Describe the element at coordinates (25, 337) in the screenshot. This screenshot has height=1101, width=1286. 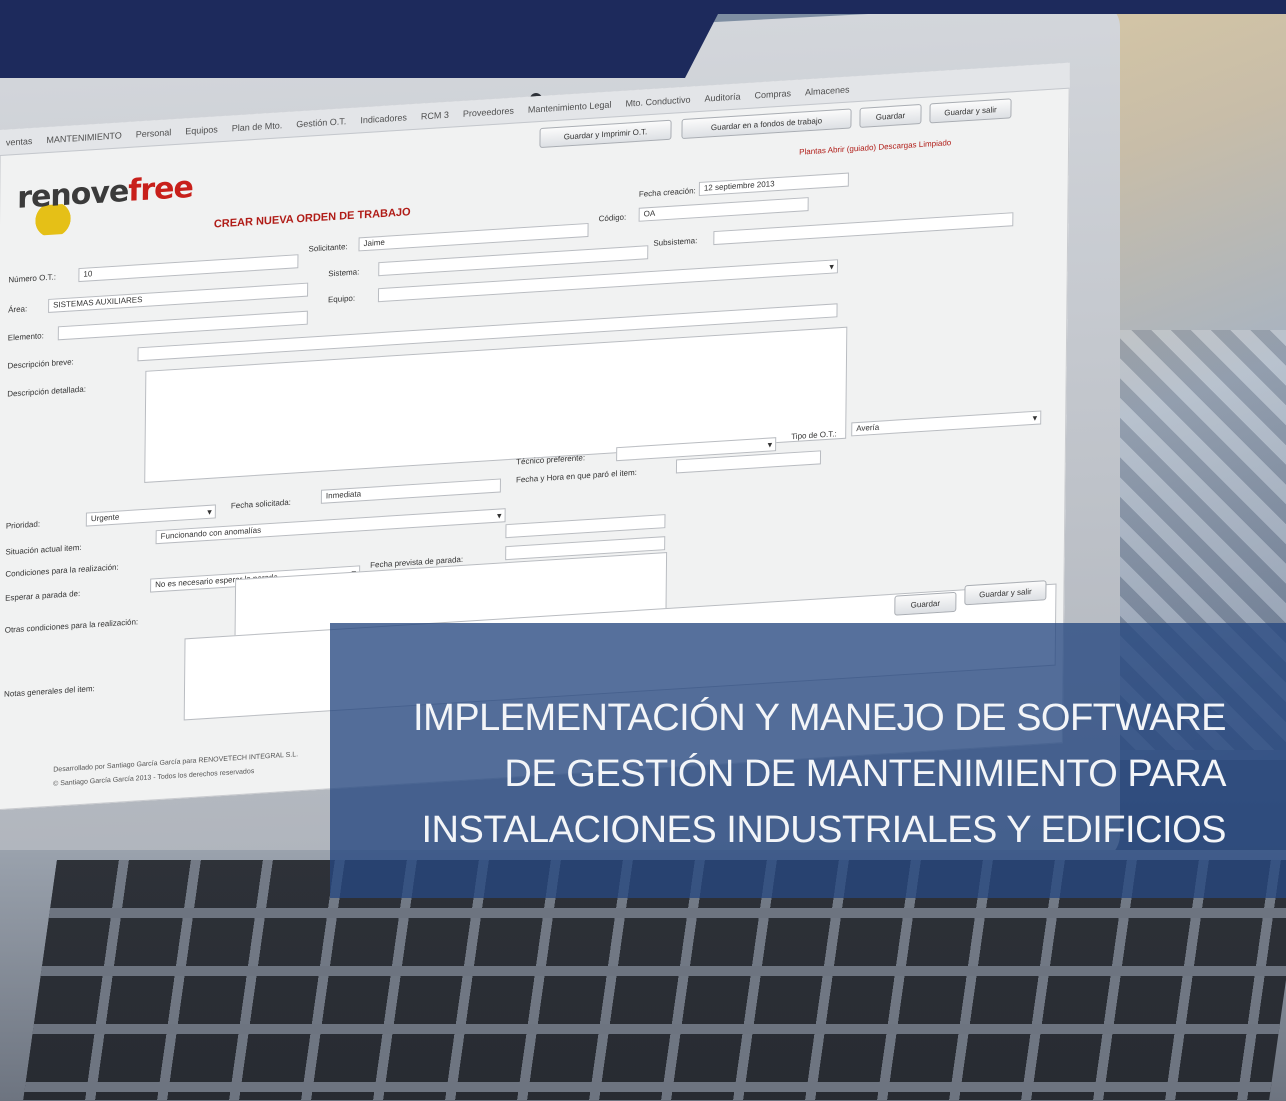
I see `label-elemento: Elemento:` at that location.